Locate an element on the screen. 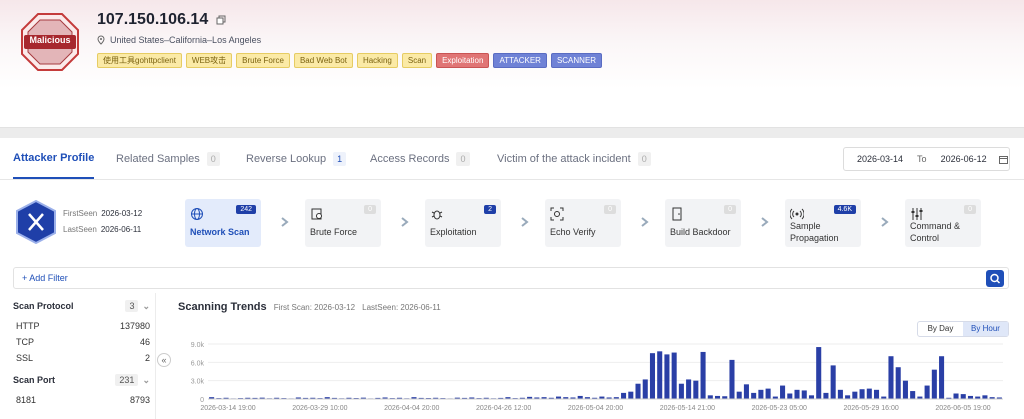  by-hour-button: By Hour is located at coordinates (985, 329).